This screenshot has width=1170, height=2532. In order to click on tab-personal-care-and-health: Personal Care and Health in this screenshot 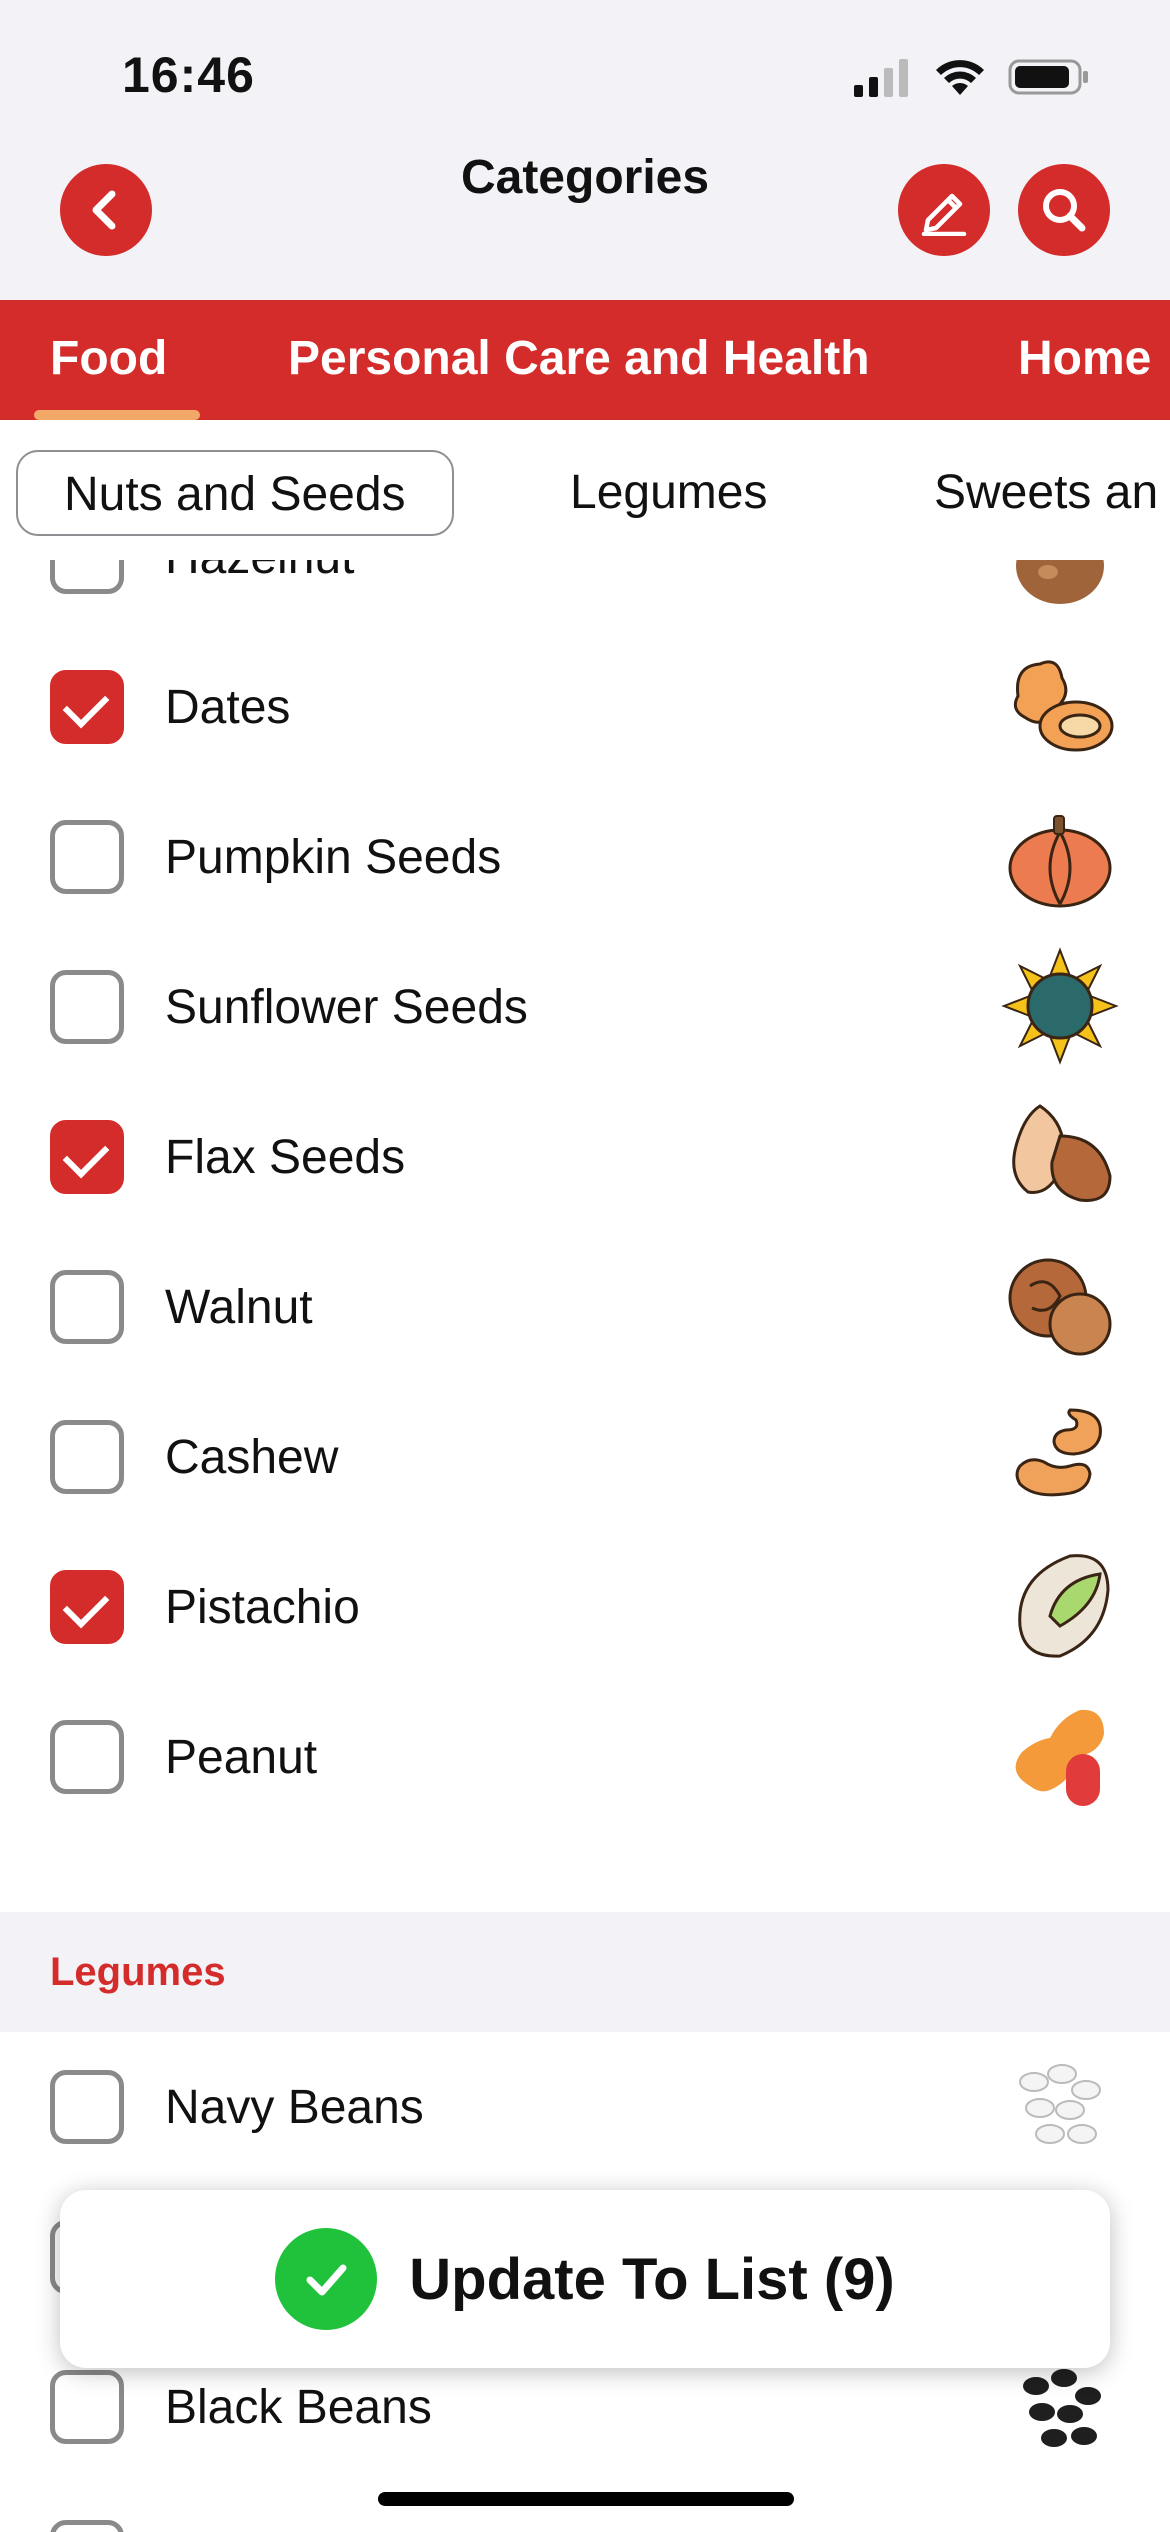, I will do `click(579, 360)`.